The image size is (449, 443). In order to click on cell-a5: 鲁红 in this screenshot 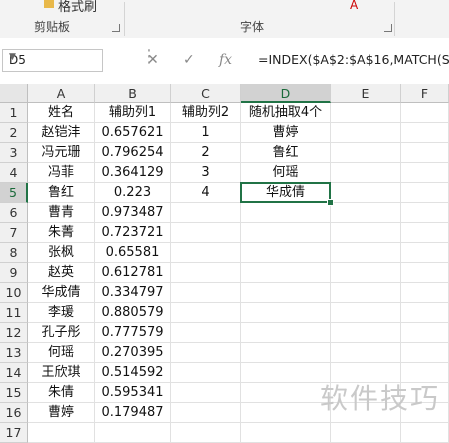, I will do `click(61, 193)`.